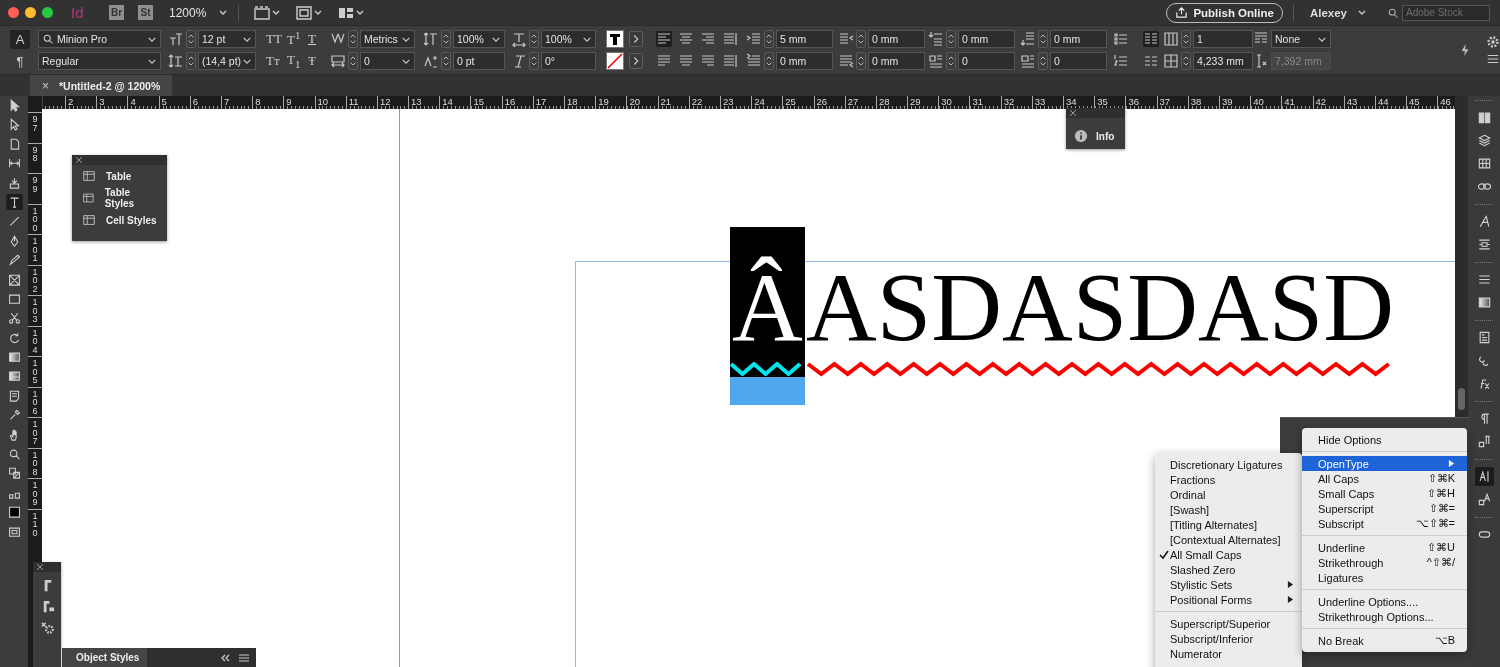  Describe the element at coordinates (1223, 61) in the screenshot. I see `gutter-field: 4,233 mm` at that location.